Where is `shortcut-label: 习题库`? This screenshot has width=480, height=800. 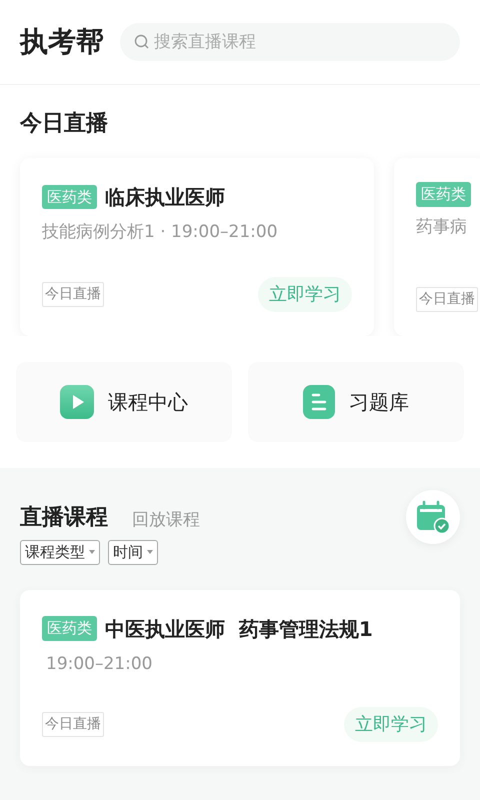 shortcut-label: 习题库 is located at coordinates (379, 402).